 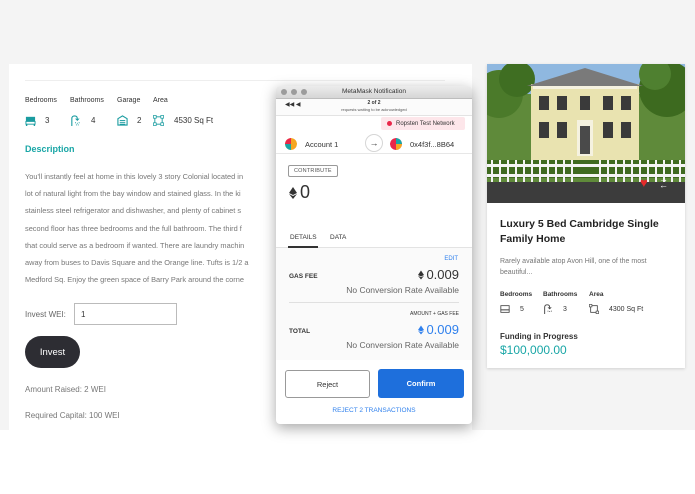 What do you see at coordinates (82, 120) in the screenshot?
I see `bathrooms-spec: 4` at bounding box center [82, 120].